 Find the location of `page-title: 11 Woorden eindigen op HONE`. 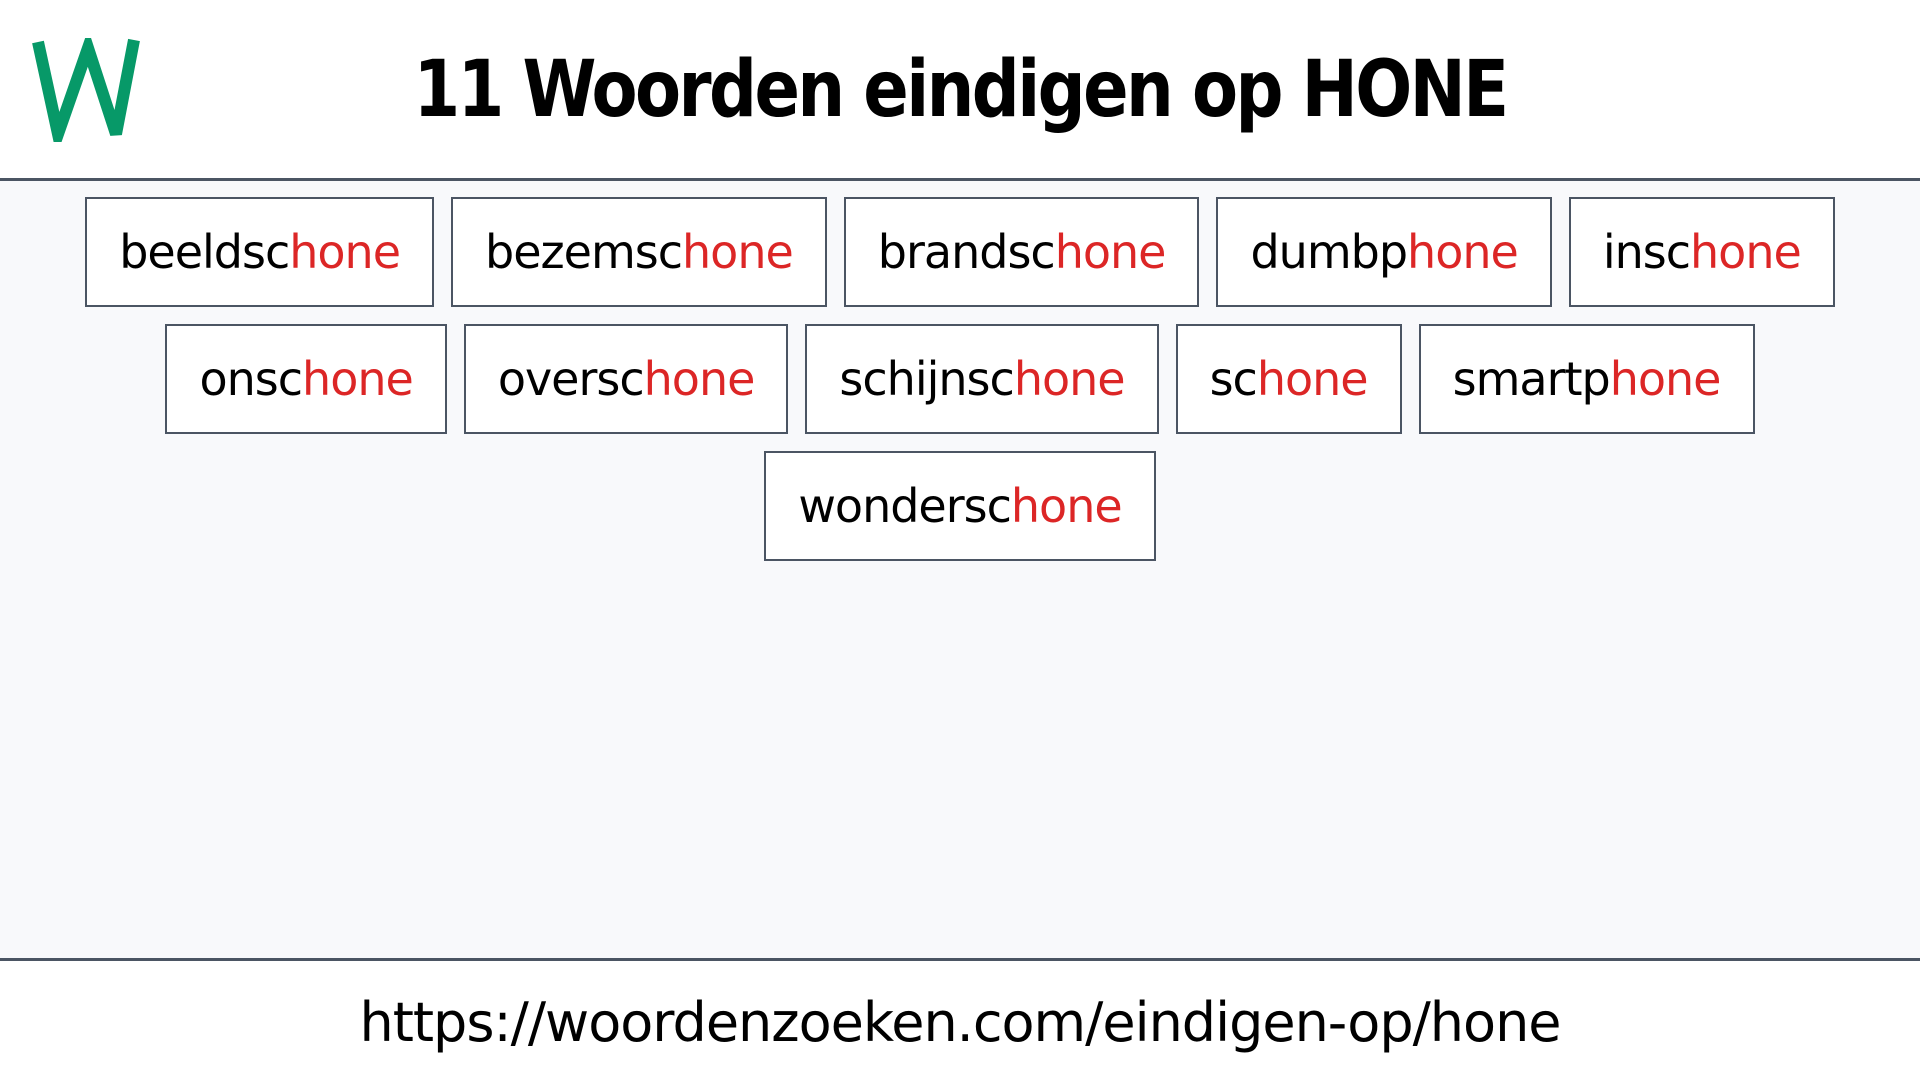

page-title: 11 Woorden eindigen op HONE is located at coordinates (961, 90).